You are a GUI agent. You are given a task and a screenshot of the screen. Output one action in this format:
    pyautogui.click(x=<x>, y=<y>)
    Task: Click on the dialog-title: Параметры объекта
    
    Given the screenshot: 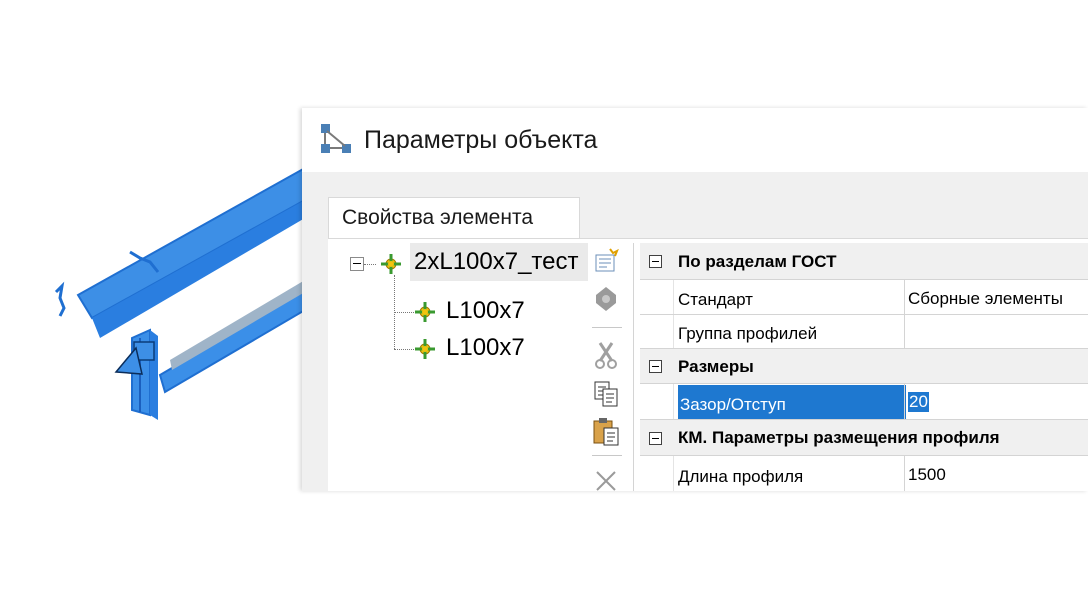 What is the action you would take?
    pyautogui.click(x=481, y=140)
    